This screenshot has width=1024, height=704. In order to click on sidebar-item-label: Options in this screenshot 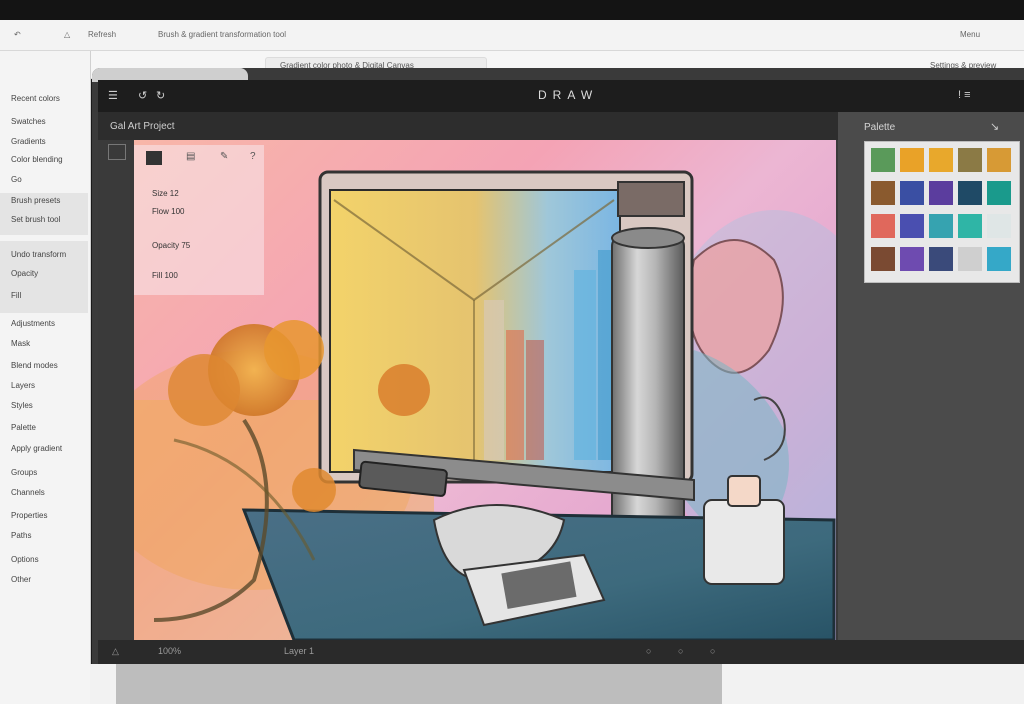, I will do `click(25, 559)`.